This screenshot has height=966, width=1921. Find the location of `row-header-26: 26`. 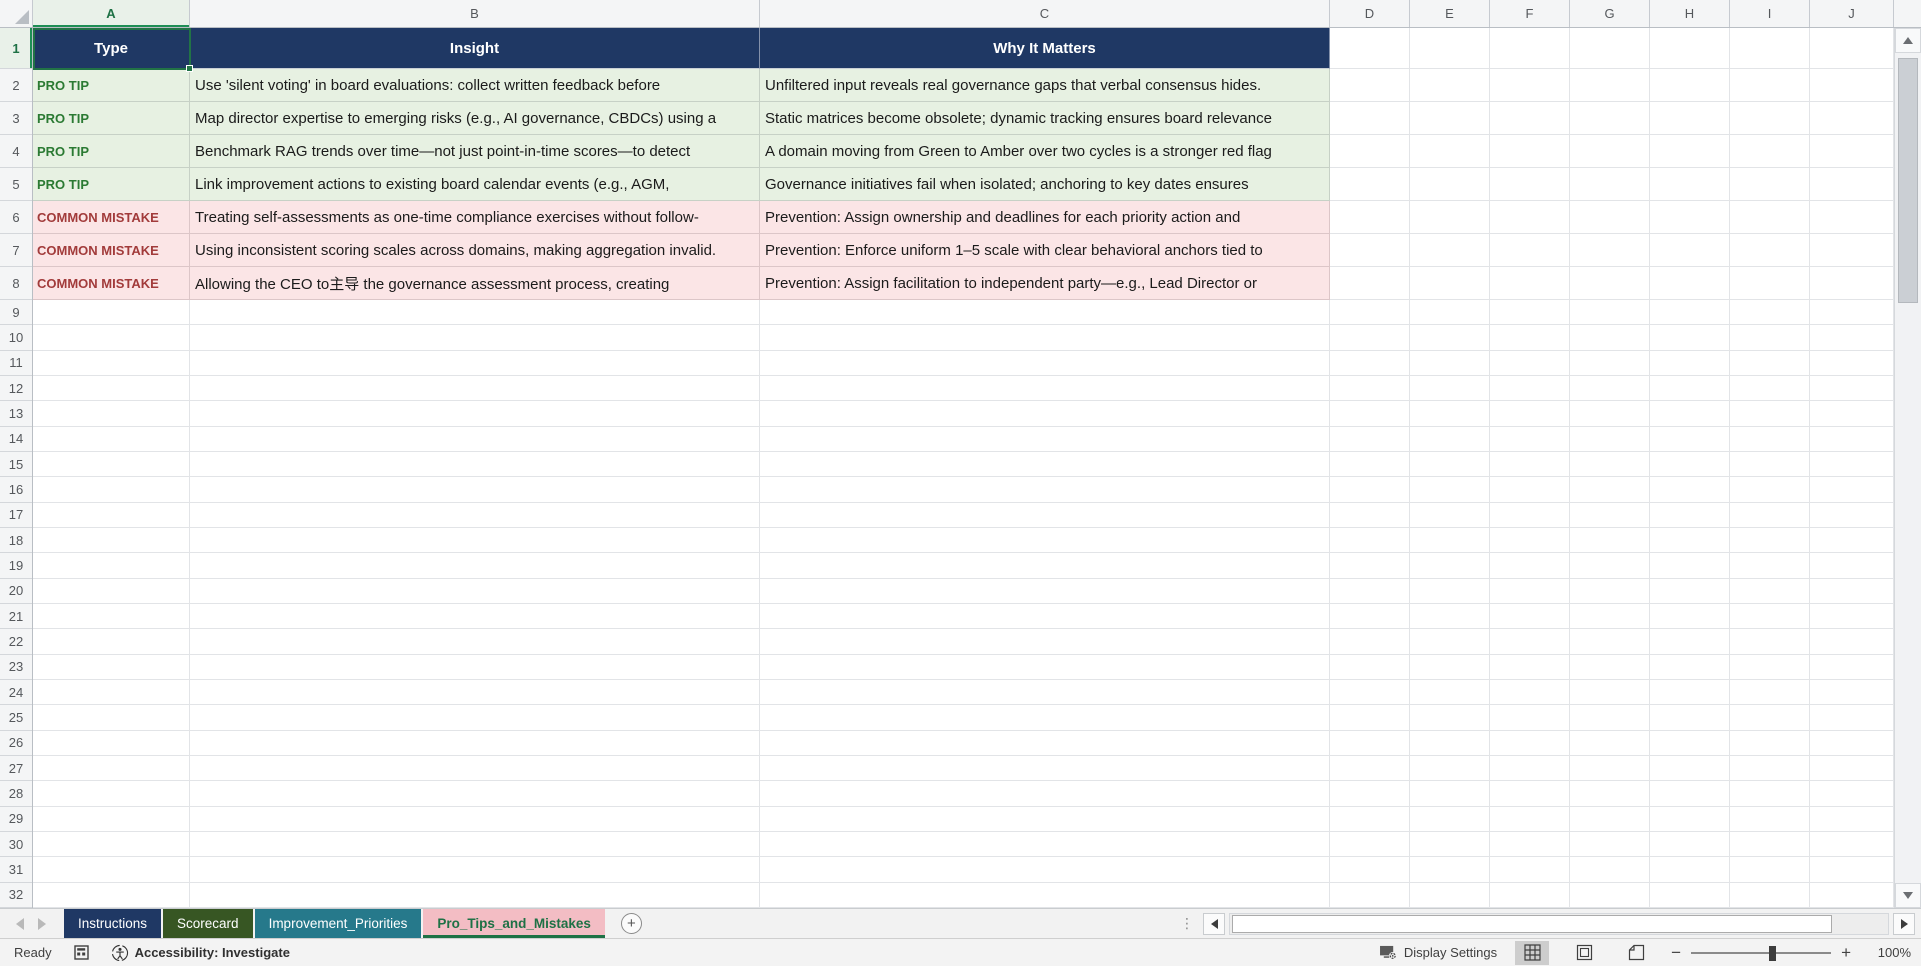

row-header-26: 26 is located at coordinates (16, 743).